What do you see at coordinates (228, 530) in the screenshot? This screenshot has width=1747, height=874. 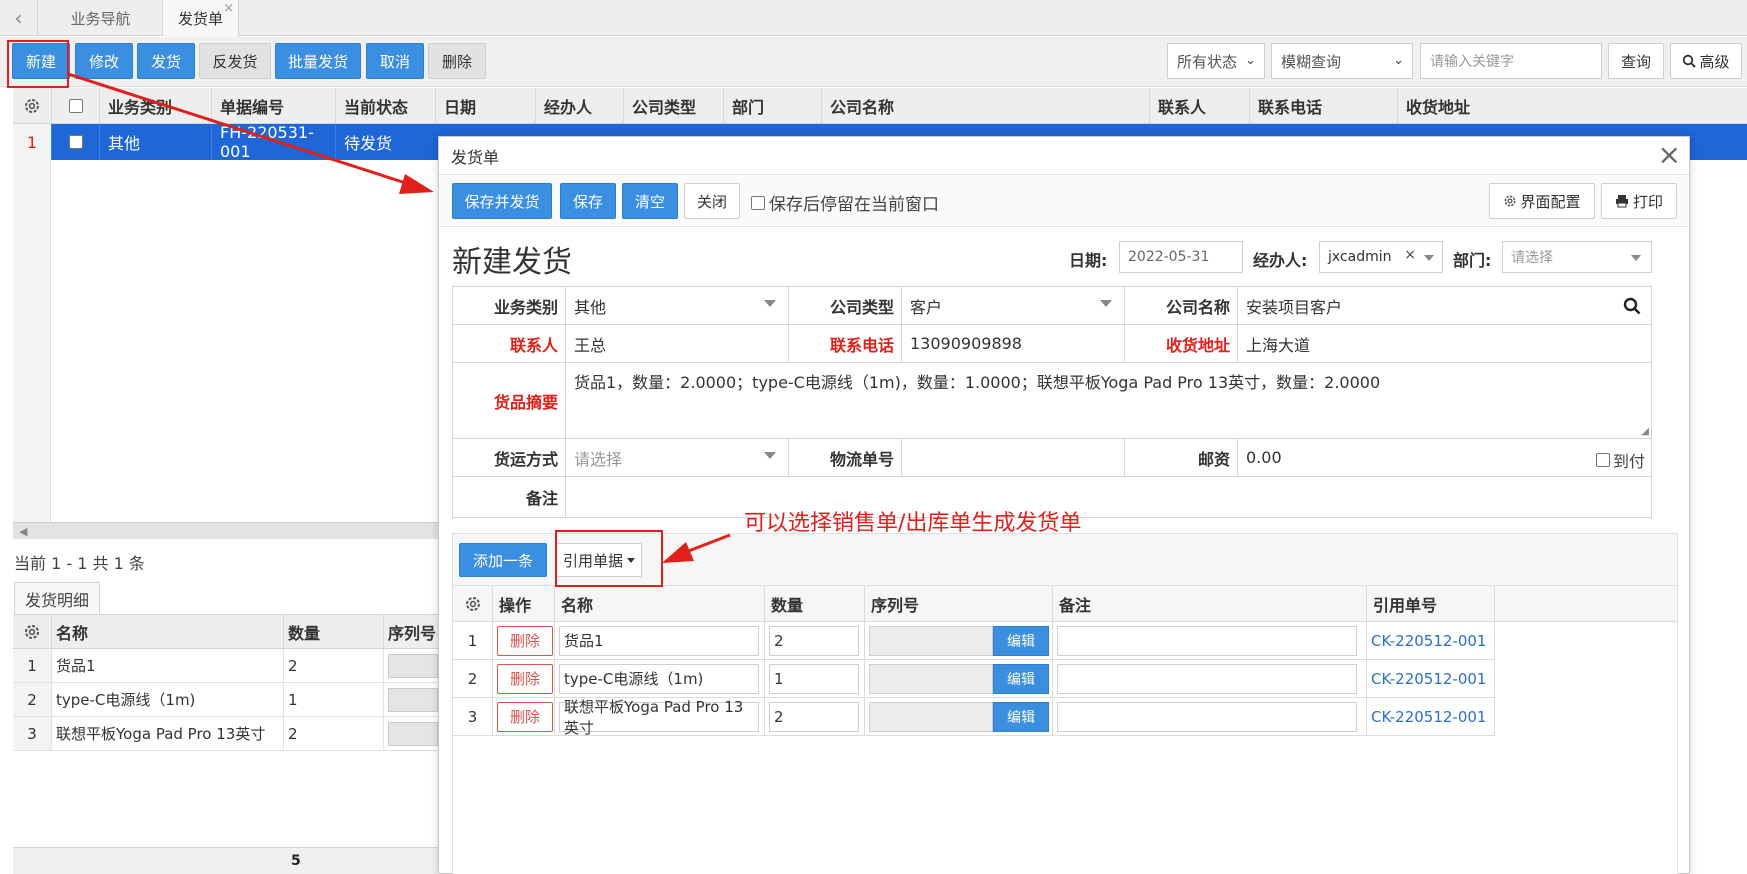 I see `horizontal-scrollbar: ◀` at bounding box center [228, 530].